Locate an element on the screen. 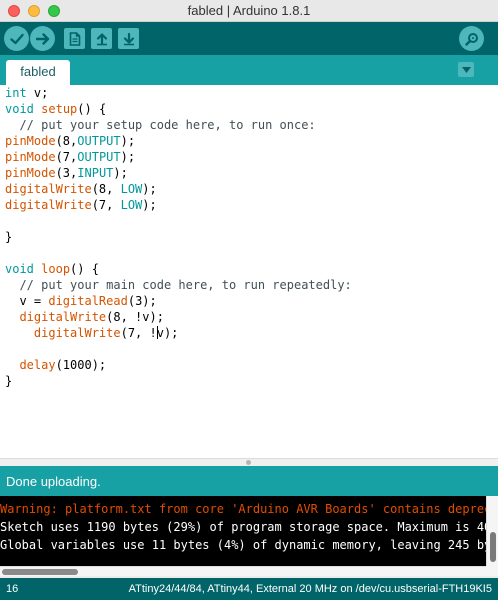 The width and height of the screenshot is (498, 600). code-line: void setup() { is located at coordinates (178, 109).